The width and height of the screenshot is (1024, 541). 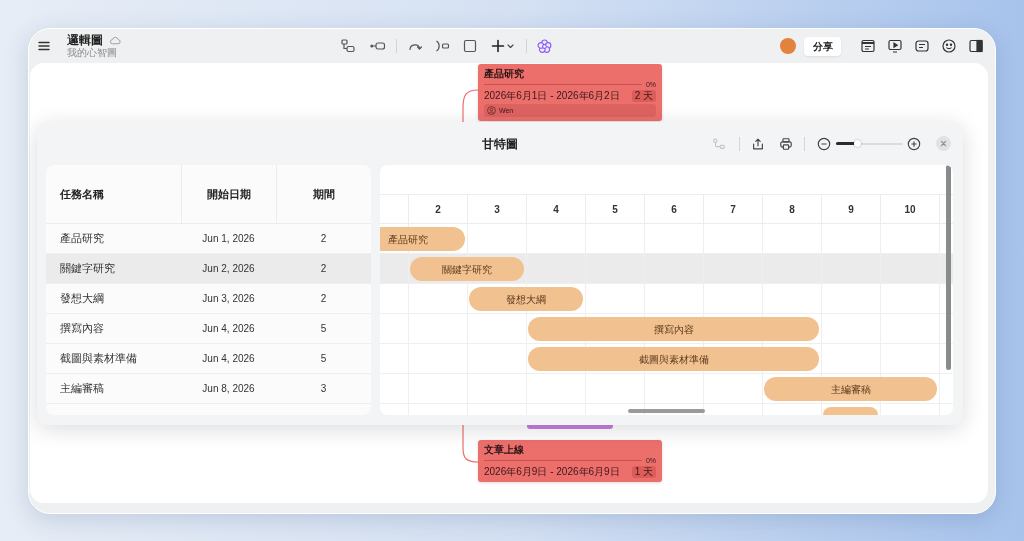 What do you see at coordinates (422, 239) in the screenshot?
I see `task-bar: 產品研究` at bounding box center [422, 239].